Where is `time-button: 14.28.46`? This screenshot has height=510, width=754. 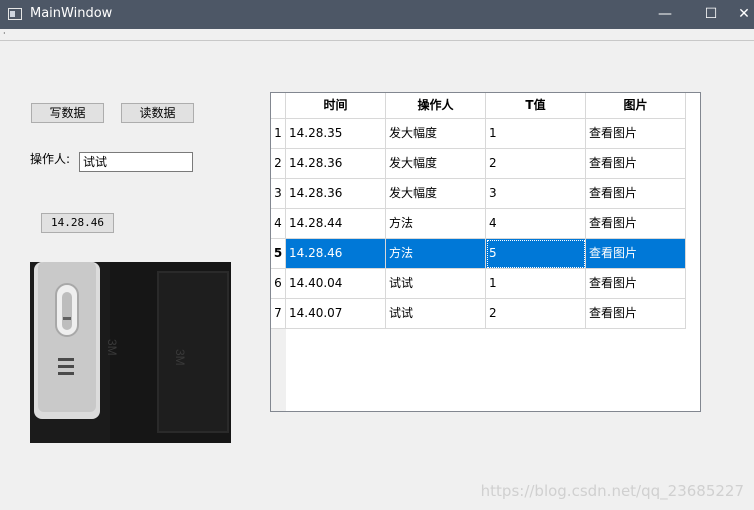 time-button: 14.28.46 is located at coordinates (77, 223).